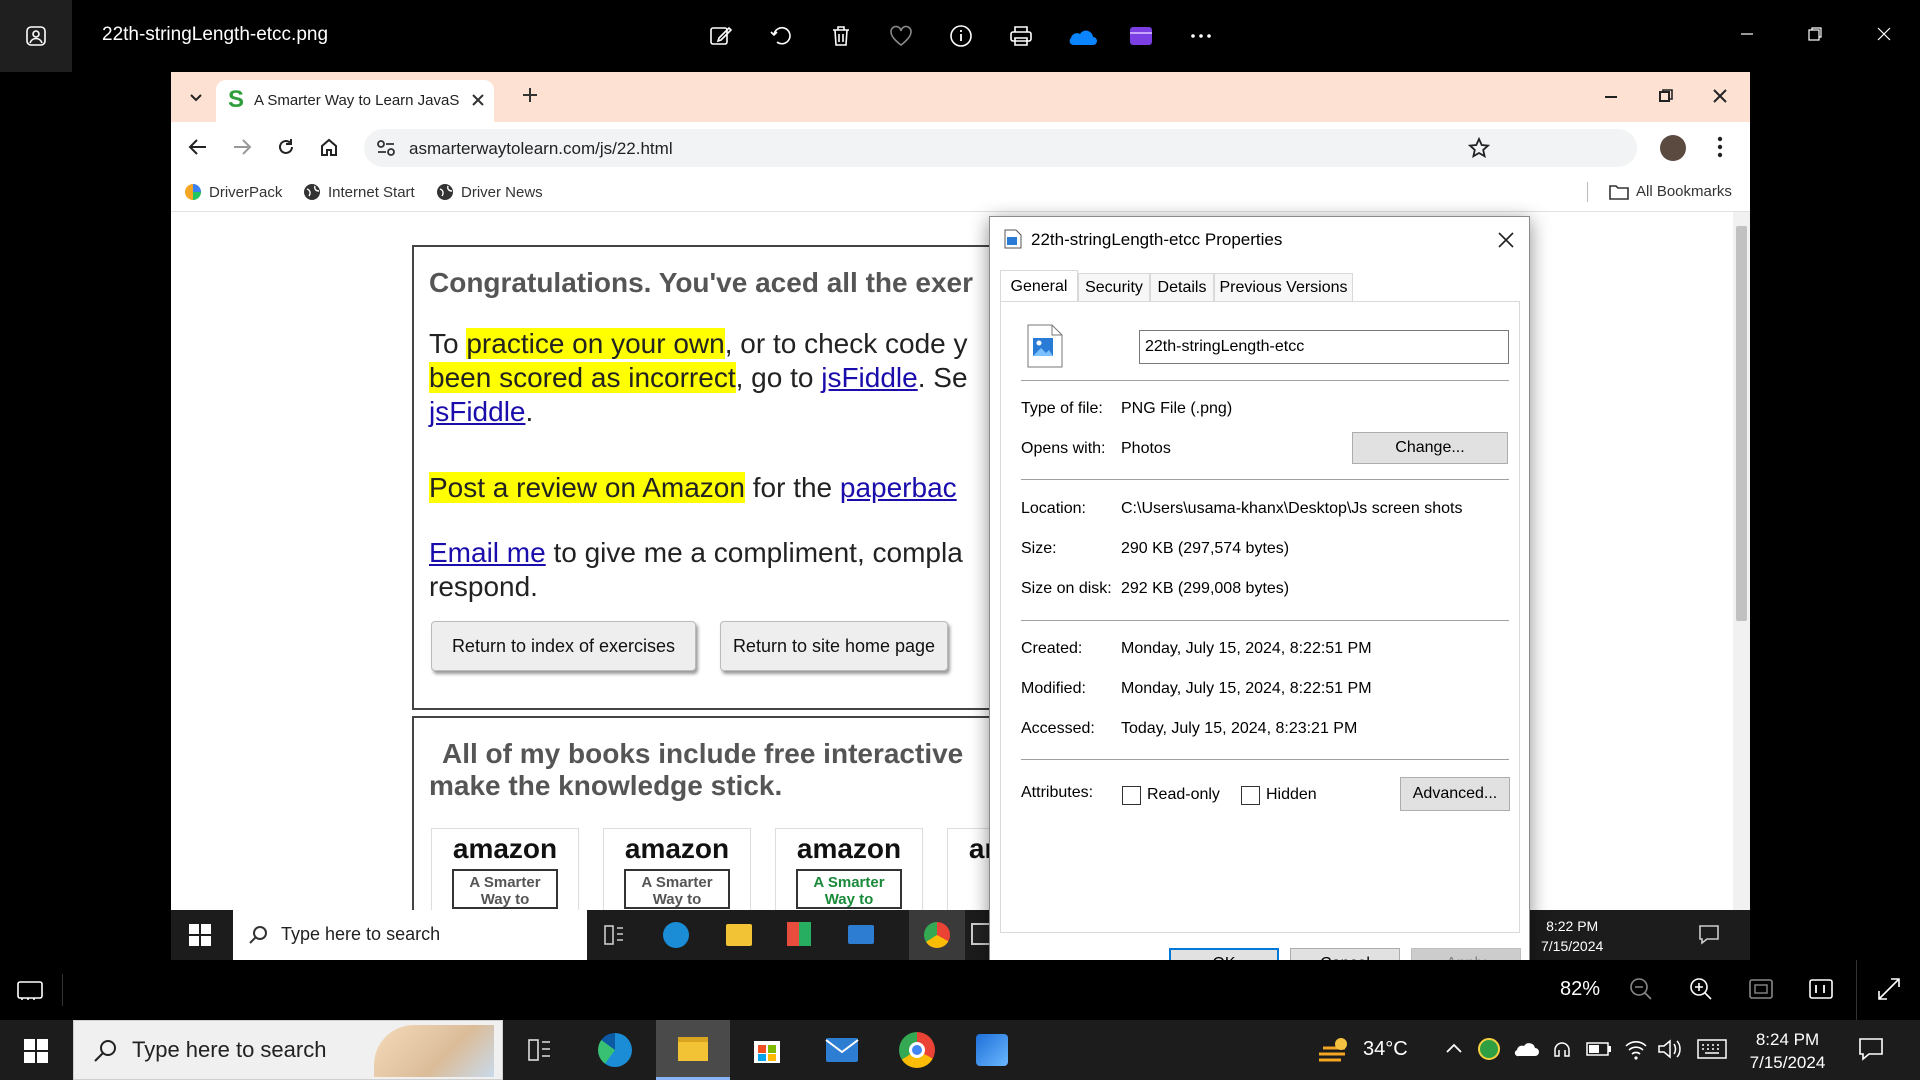 The image size is (1920, 1080). I want to click on jsfiddle-link: jsFiddle, so click(869, 377).